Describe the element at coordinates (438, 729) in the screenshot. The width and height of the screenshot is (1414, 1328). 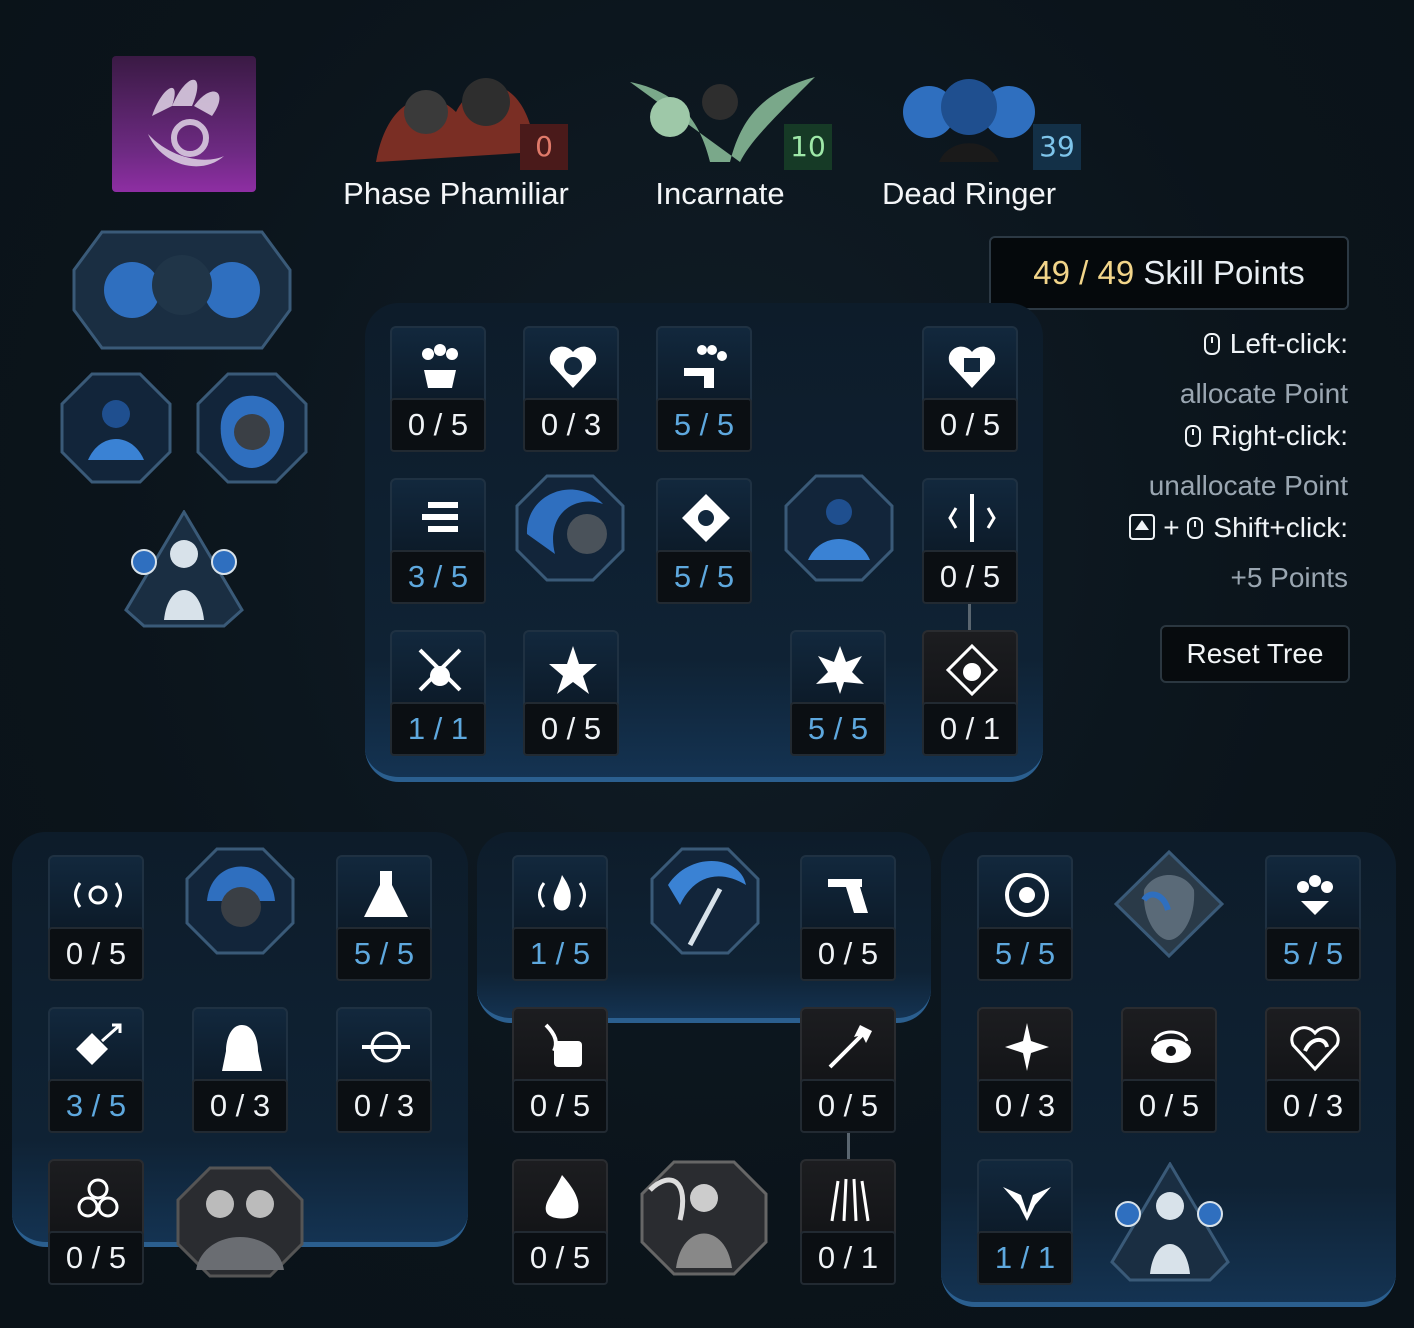
I see `skill-points-count: 1 / 1` at that location.